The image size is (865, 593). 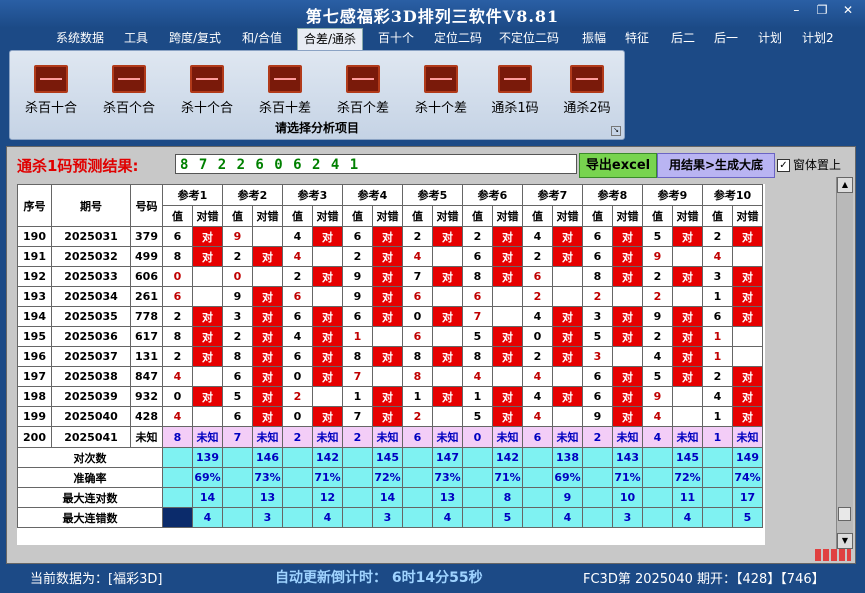 What do you see at coordinates (567, 477) in the screenshot?
I see `stats-value: 69%` at bounding box center [567, 477].